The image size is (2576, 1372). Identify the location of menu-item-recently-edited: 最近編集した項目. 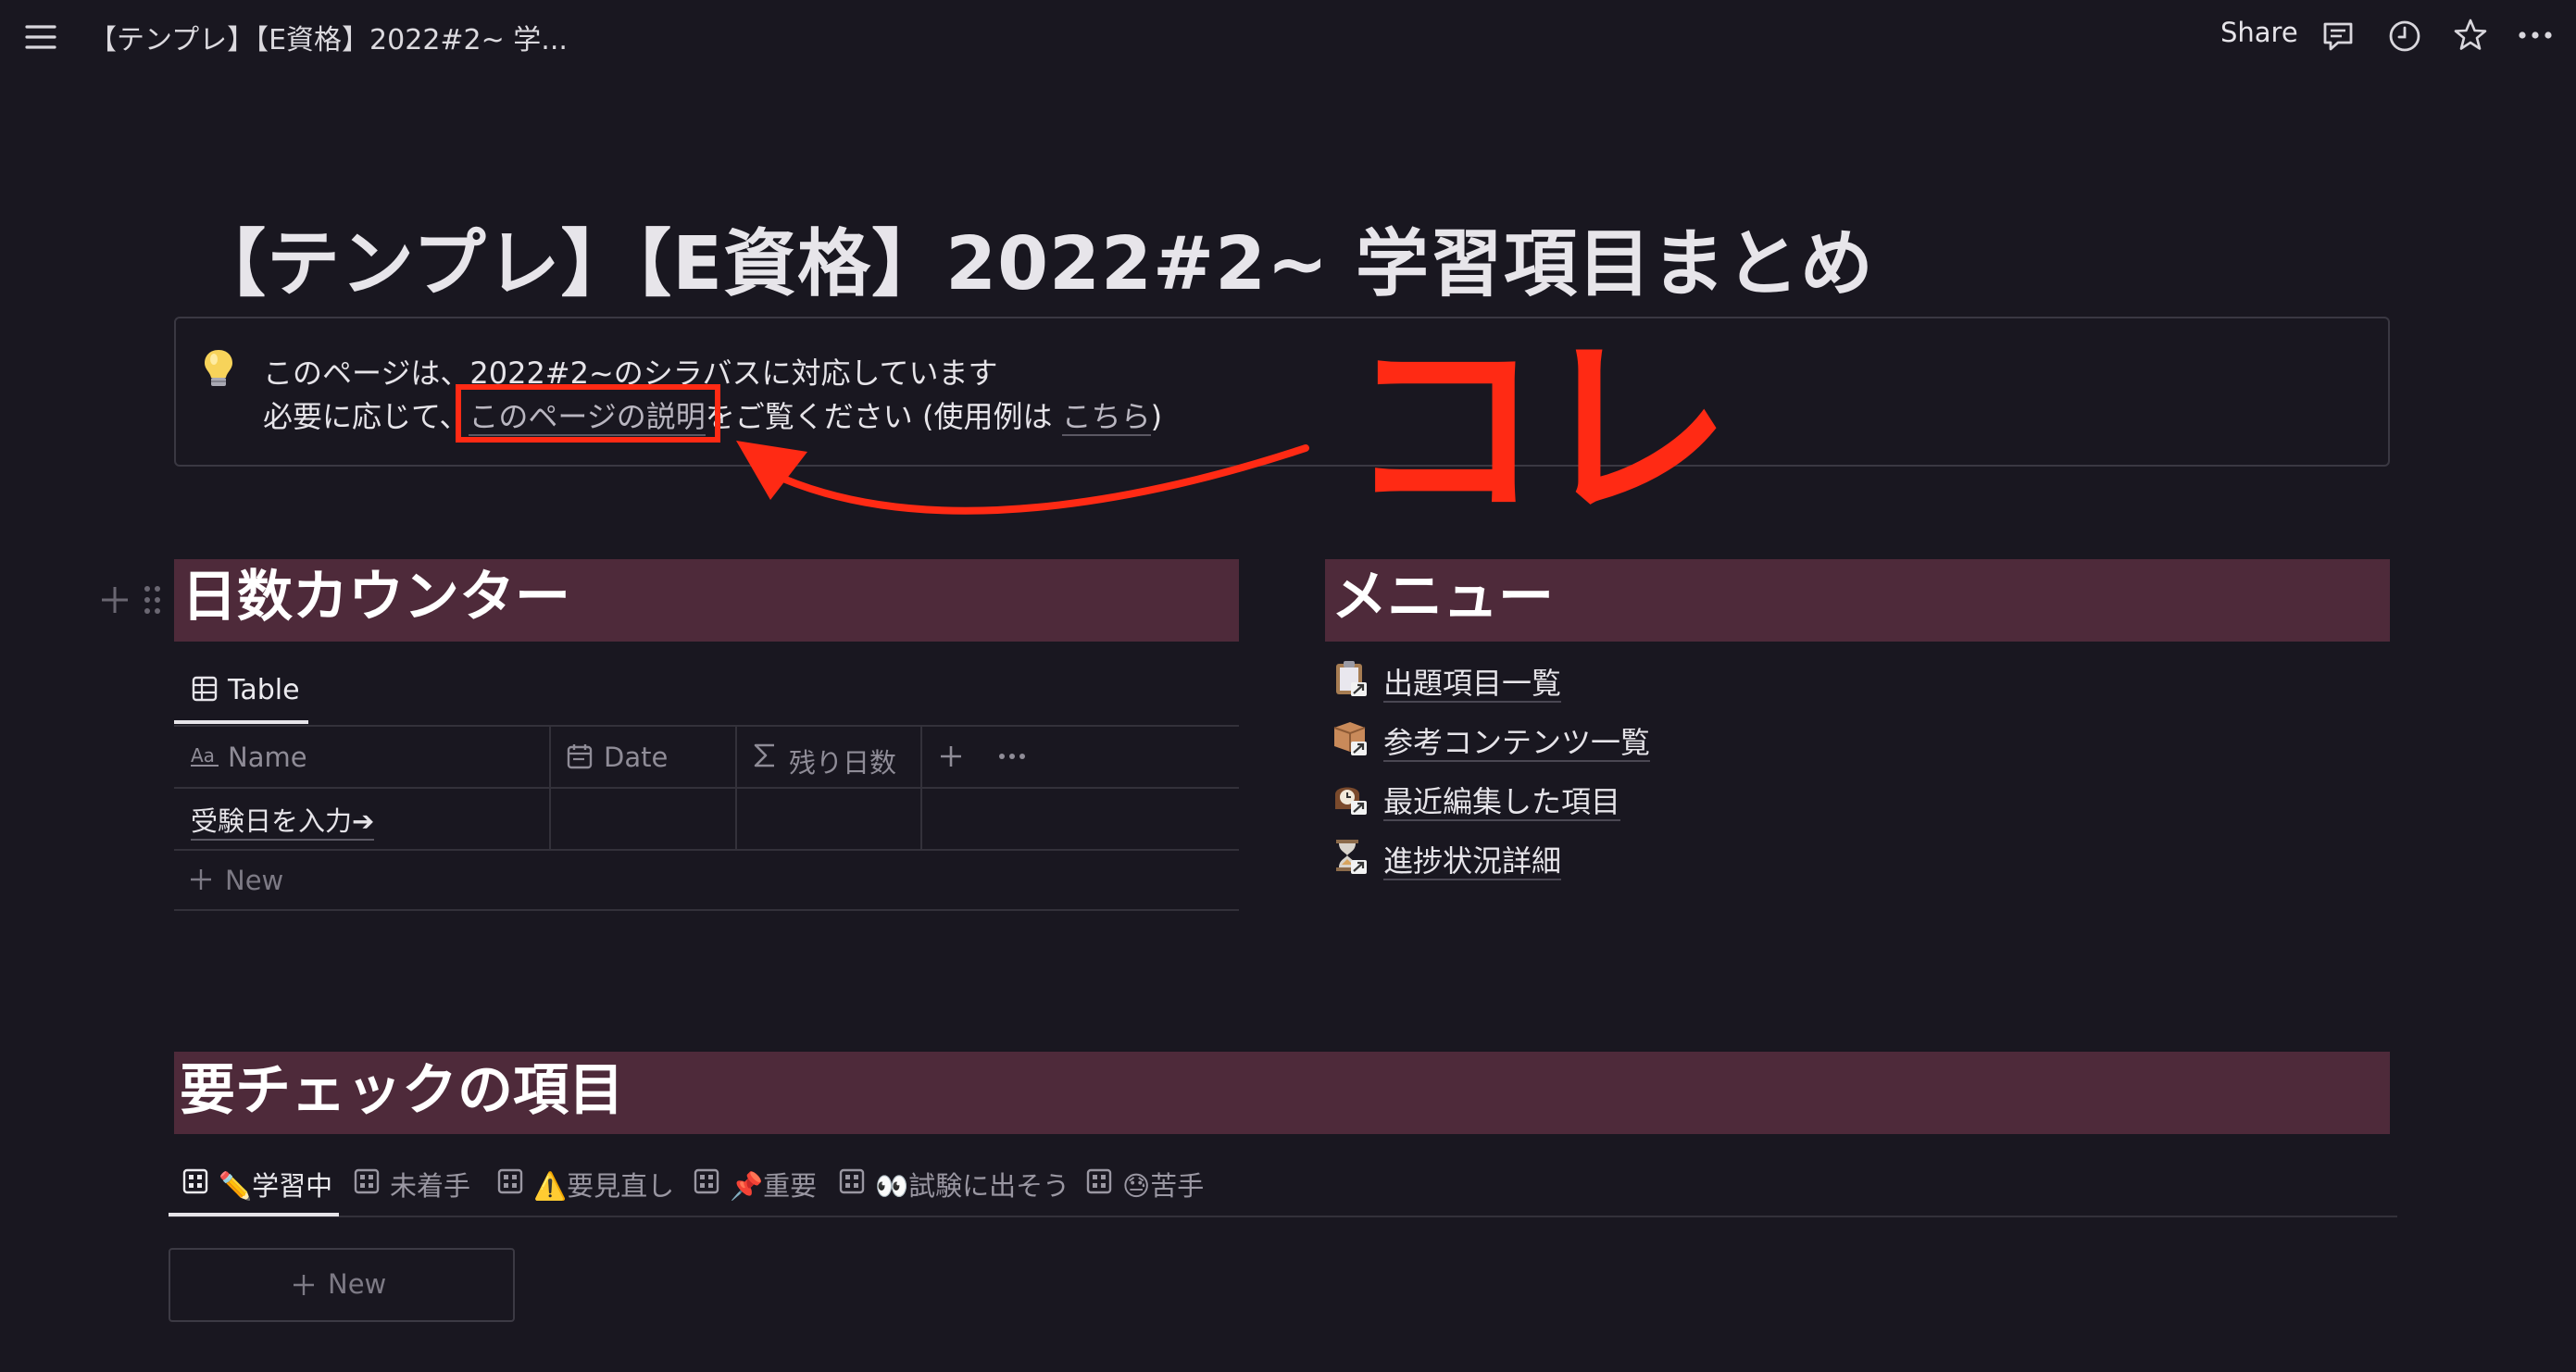
(1502, 800).